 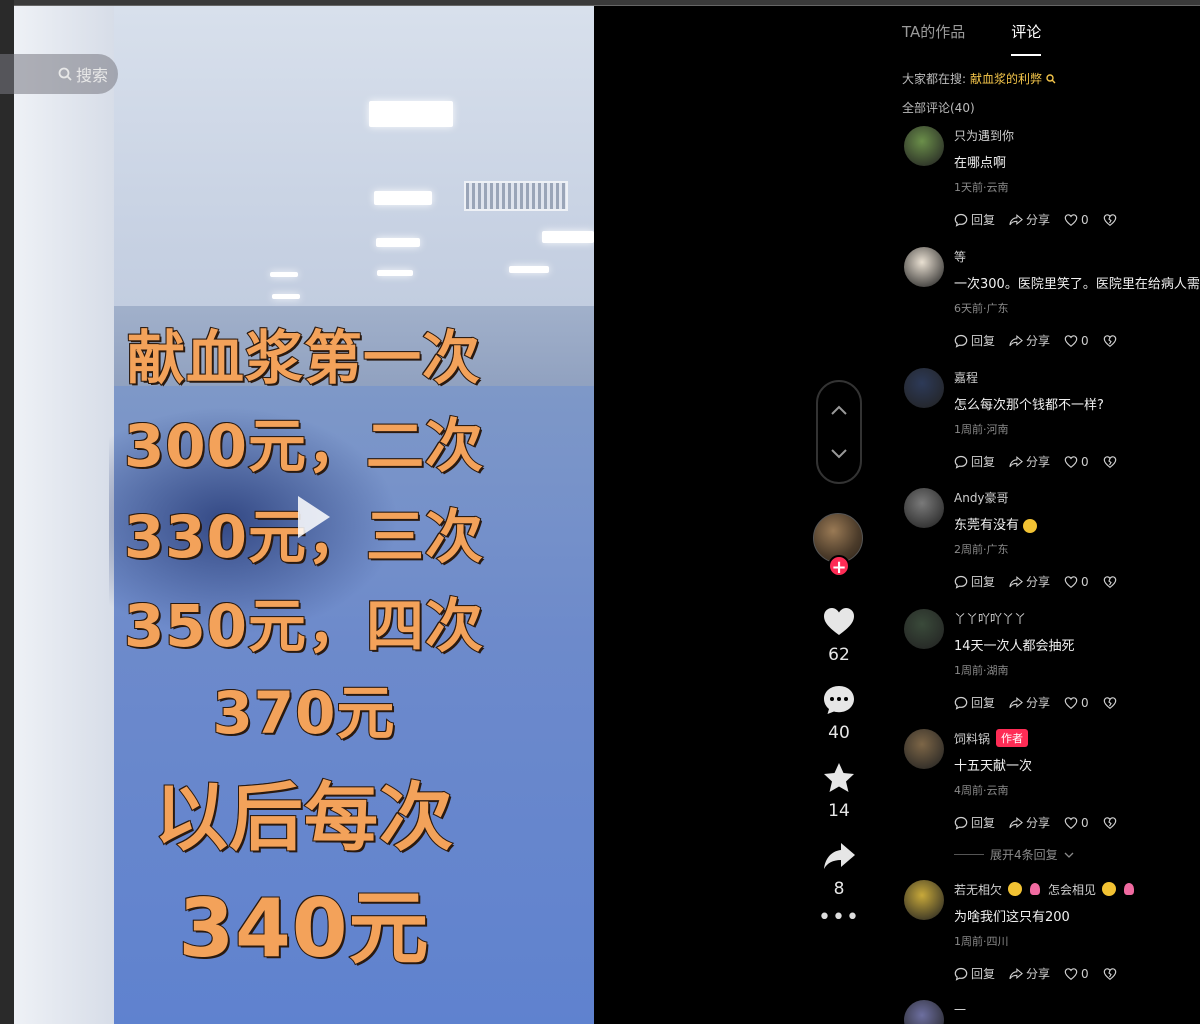 What do you see at coordinates (303, 818) in the screenshot?
I see `overlay-line-6: 以后每次` at bounding box center [303, 818].